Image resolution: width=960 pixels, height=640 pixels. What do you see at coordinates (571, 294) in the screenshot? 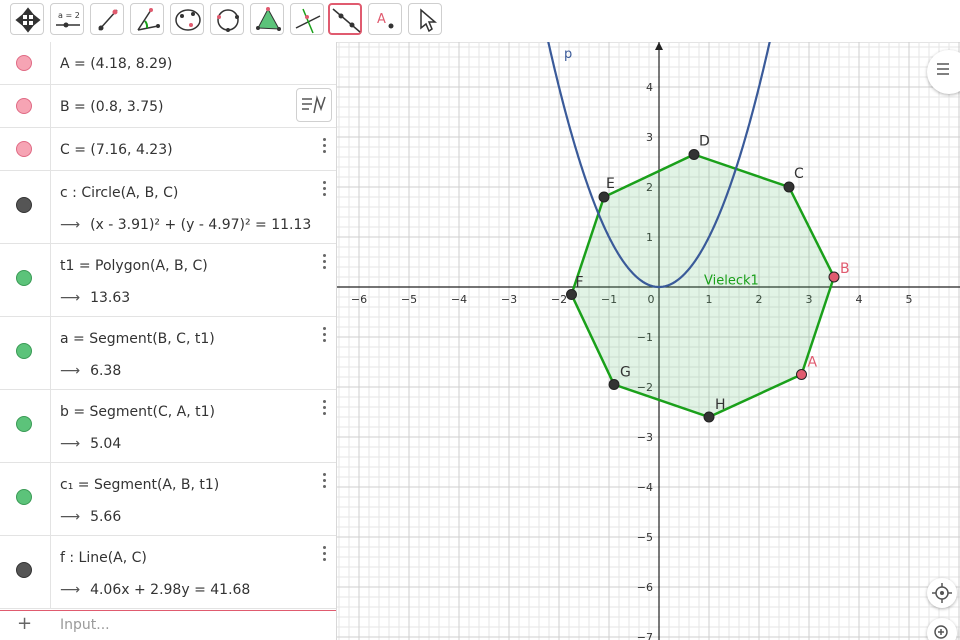
I see `point-F` at bounding box center [571, 294].